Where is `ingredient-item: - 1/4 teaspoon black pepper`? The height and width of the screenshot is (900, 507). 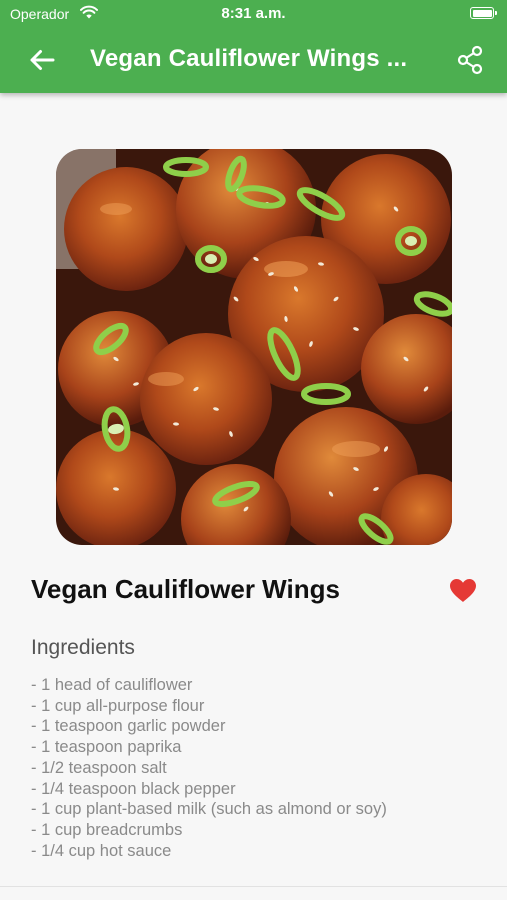 ingredient-item: - 1/4 teaspoon black pepper is located at coordinates (133, 788).